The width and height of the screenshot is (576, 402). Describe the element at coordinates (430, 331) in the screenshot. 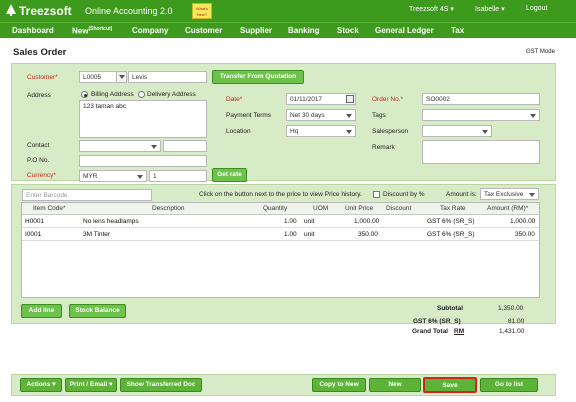

I see `grand-total-label: Grand Total` at that location.